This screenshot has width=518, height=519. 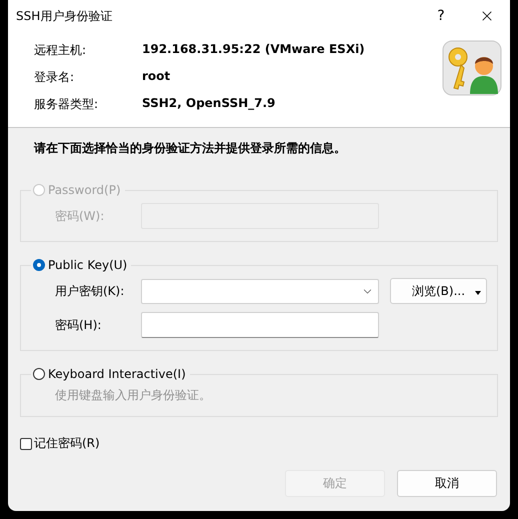 I want to click on dialog-button: 取消, so click(x=447, y=483).